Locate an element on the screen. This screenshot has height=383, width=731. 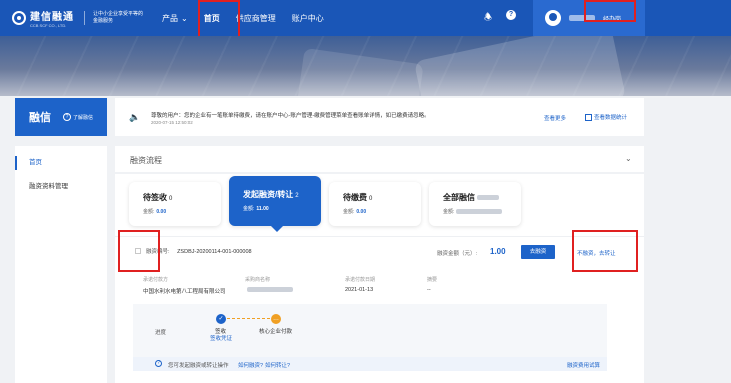
card-all-rongxin: 全部融信 金额: is located at coordinates (475, 204).